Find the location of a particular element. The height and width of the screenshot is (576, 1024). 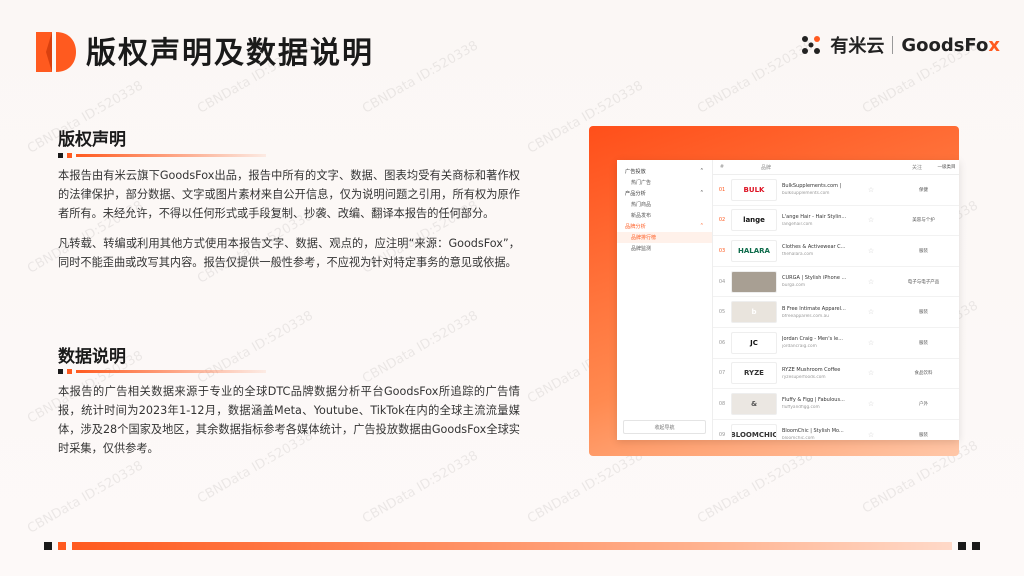

sidebar-item: 热门商品 is located at coordinates (641, 205).